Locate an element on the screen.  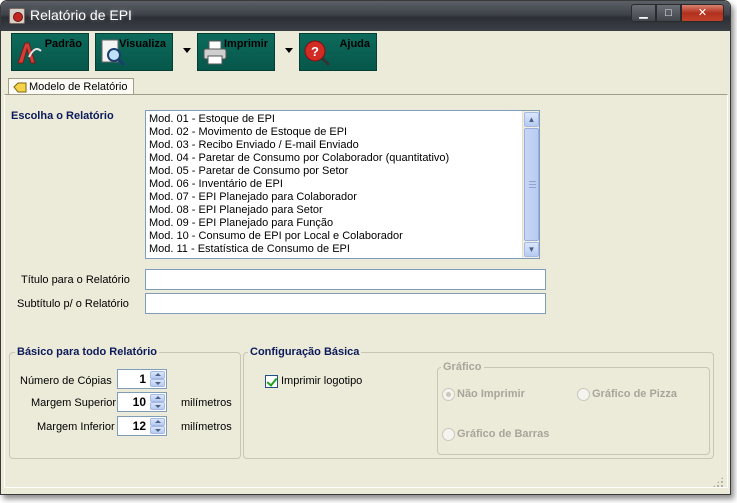
caption-buttons: ▁ □ ✕ is located at coordinates (677, 13).